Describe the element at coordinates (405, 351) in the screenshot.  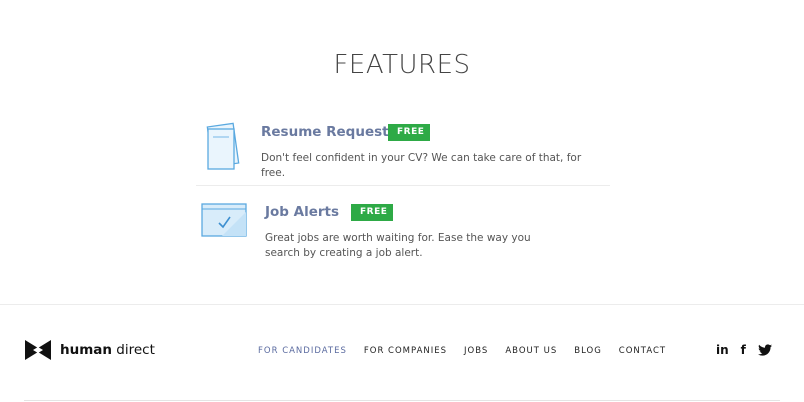
I see `nav-for-companies: FOR COMPANIES` at that location.